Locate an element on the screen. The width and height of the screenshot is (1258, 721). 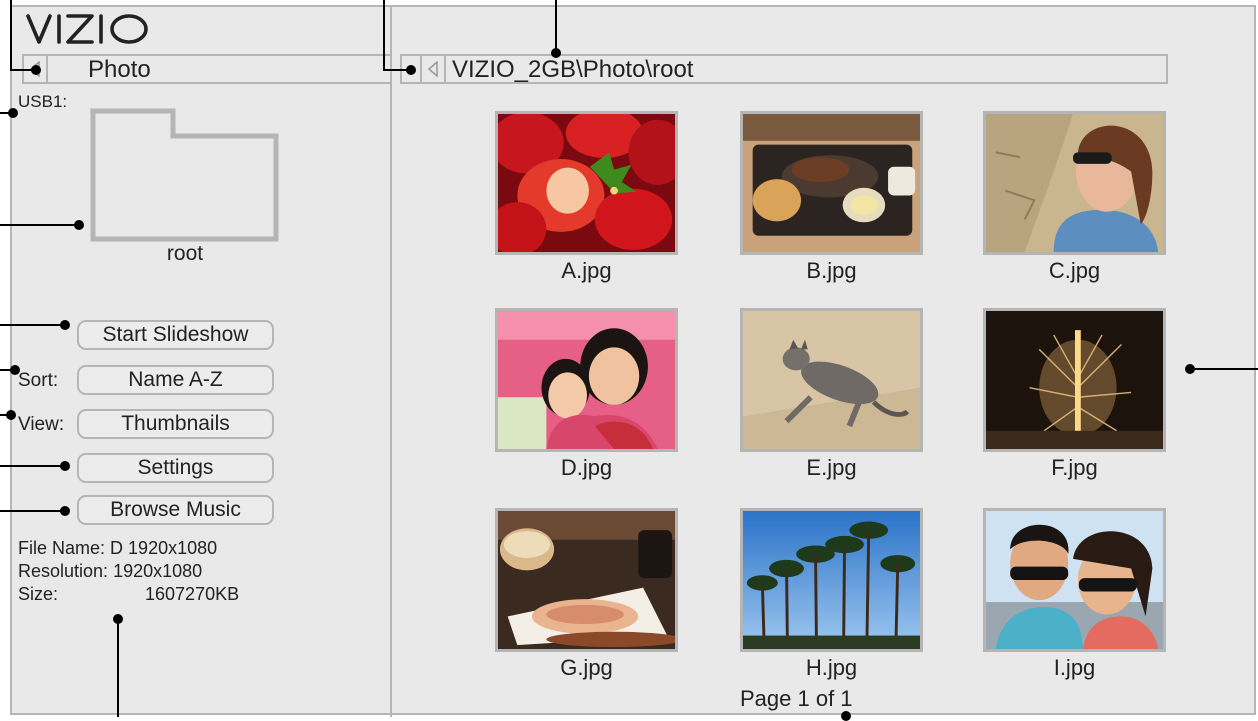
thumbnail-h is located at coordinates (831, 580).